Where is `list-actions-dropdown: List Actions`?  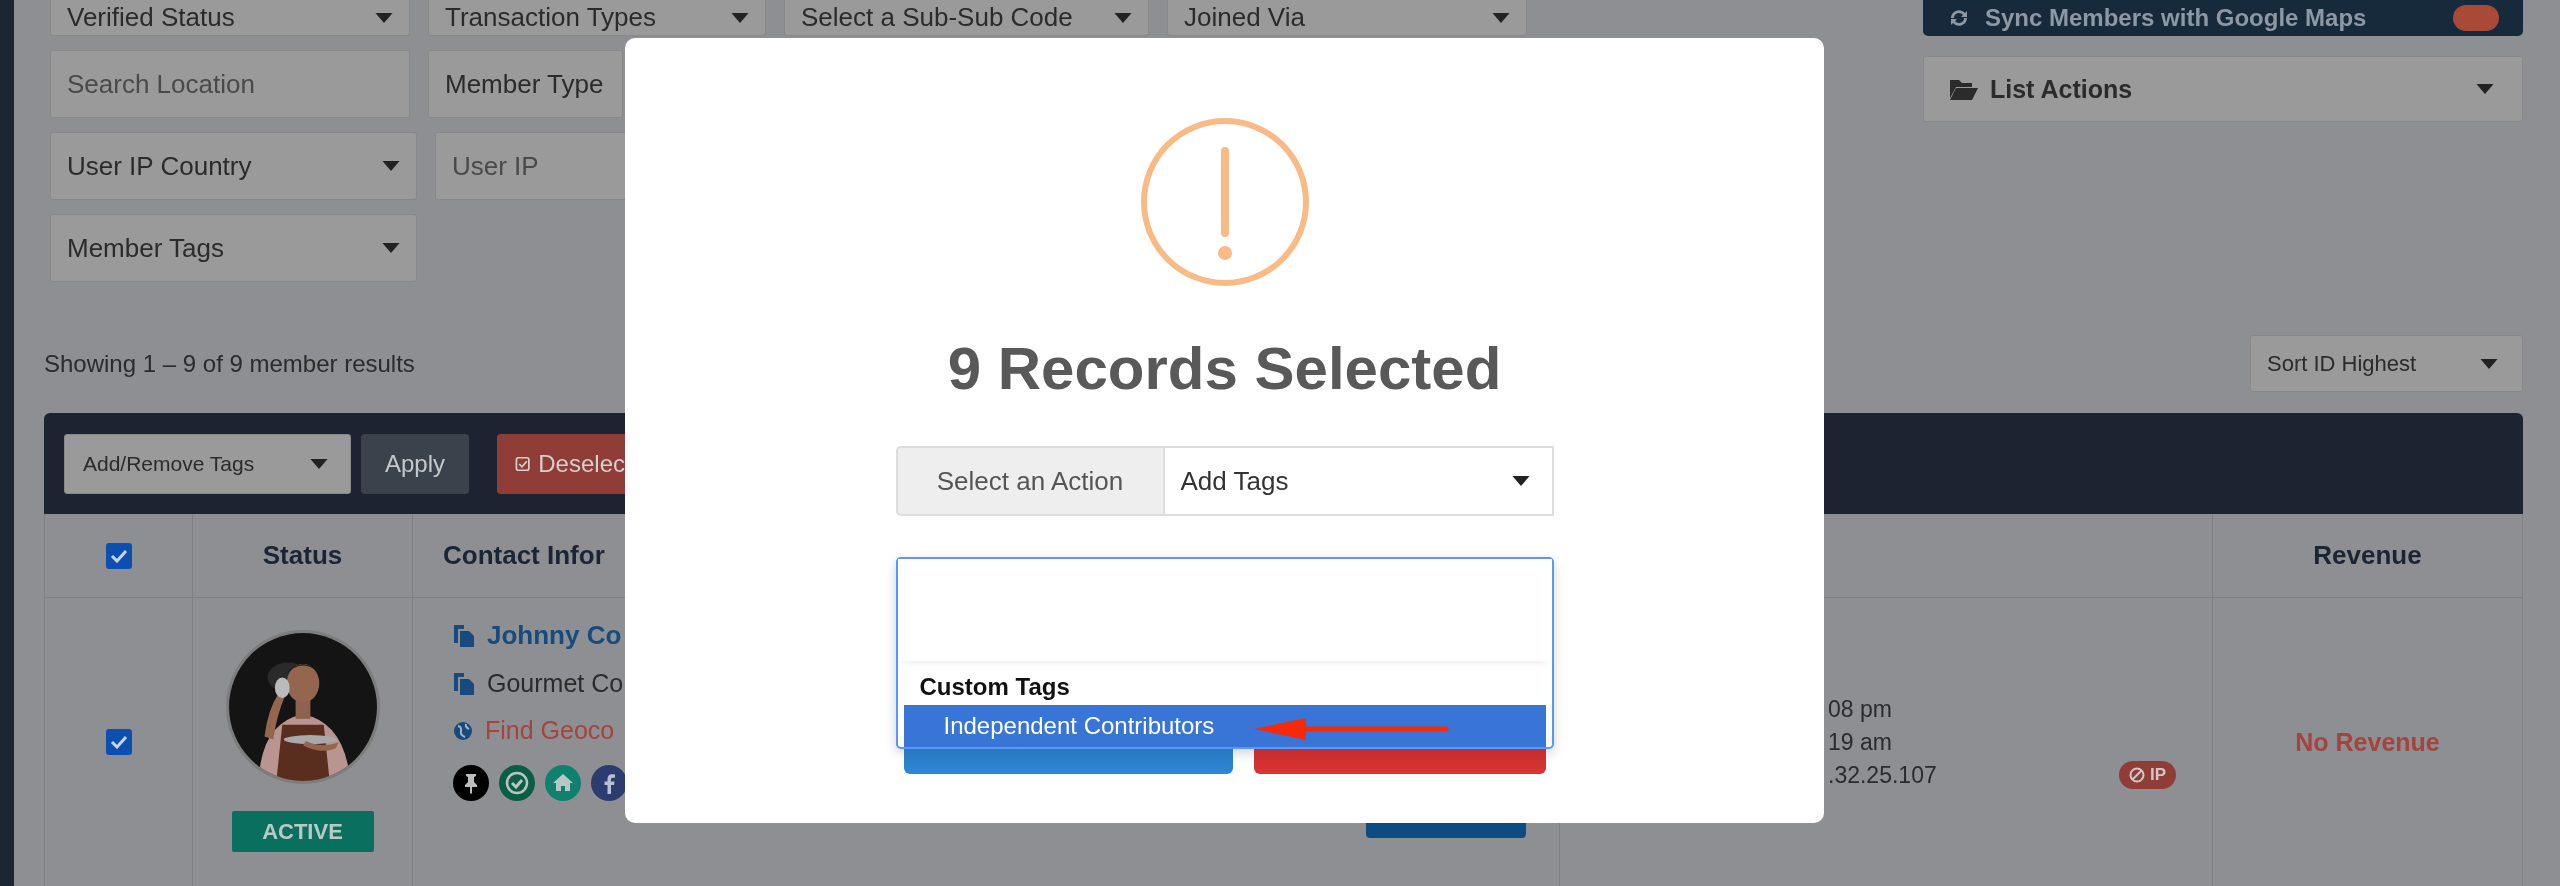
list-actions-dropdown: List Actions is located at coordinates (2223, 89).